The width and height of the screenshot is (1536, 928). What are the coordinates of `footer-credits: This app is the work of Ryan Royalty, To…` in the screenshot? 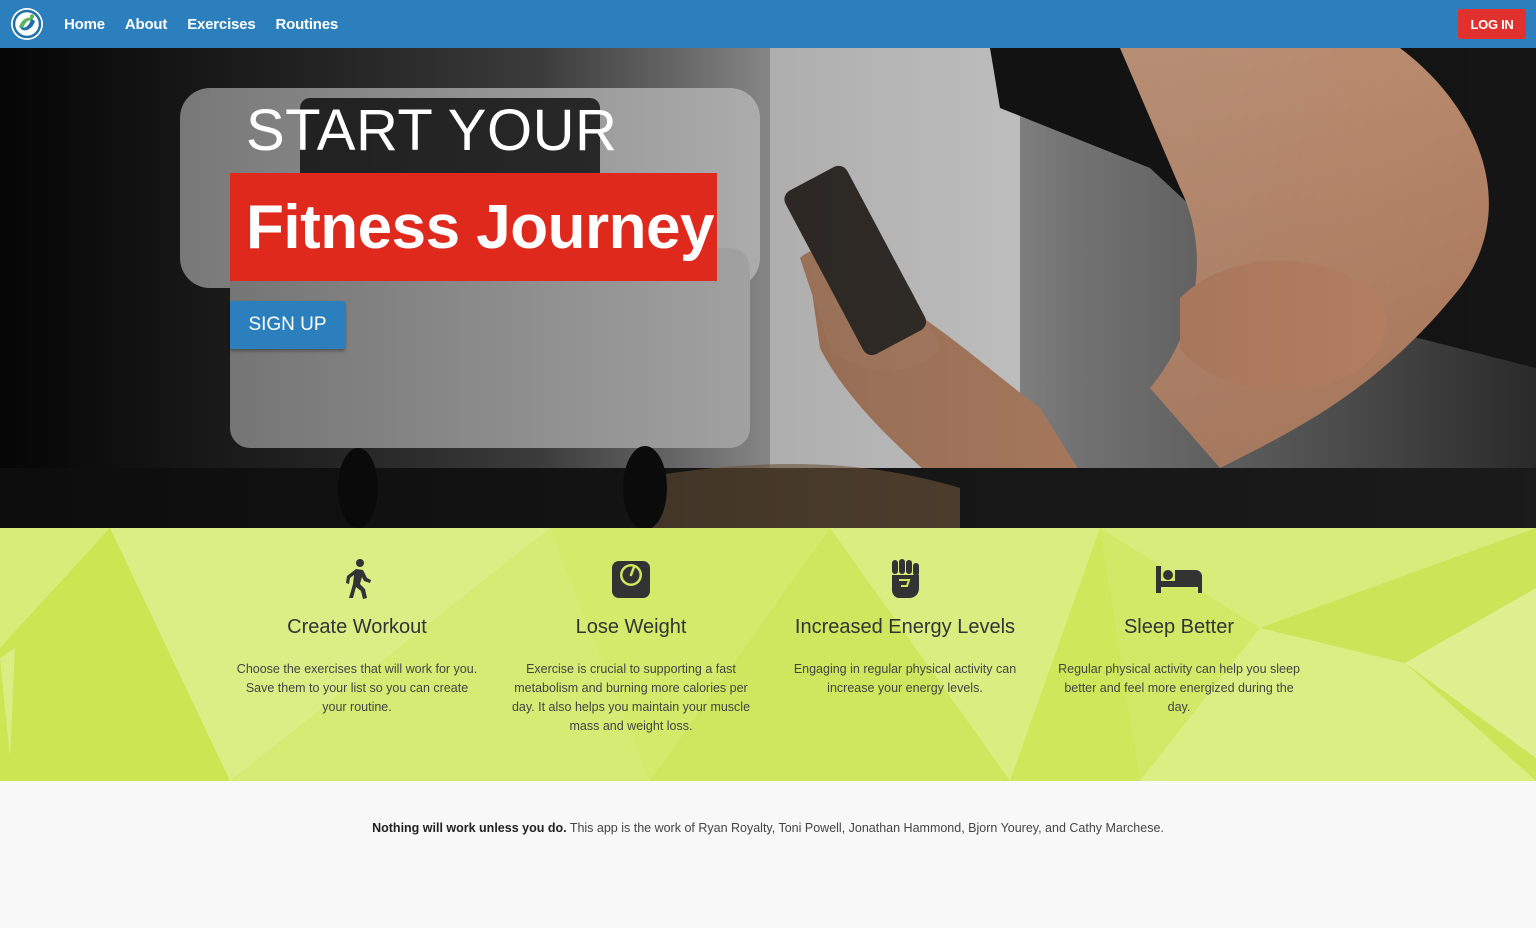 It's located at (866, 828).